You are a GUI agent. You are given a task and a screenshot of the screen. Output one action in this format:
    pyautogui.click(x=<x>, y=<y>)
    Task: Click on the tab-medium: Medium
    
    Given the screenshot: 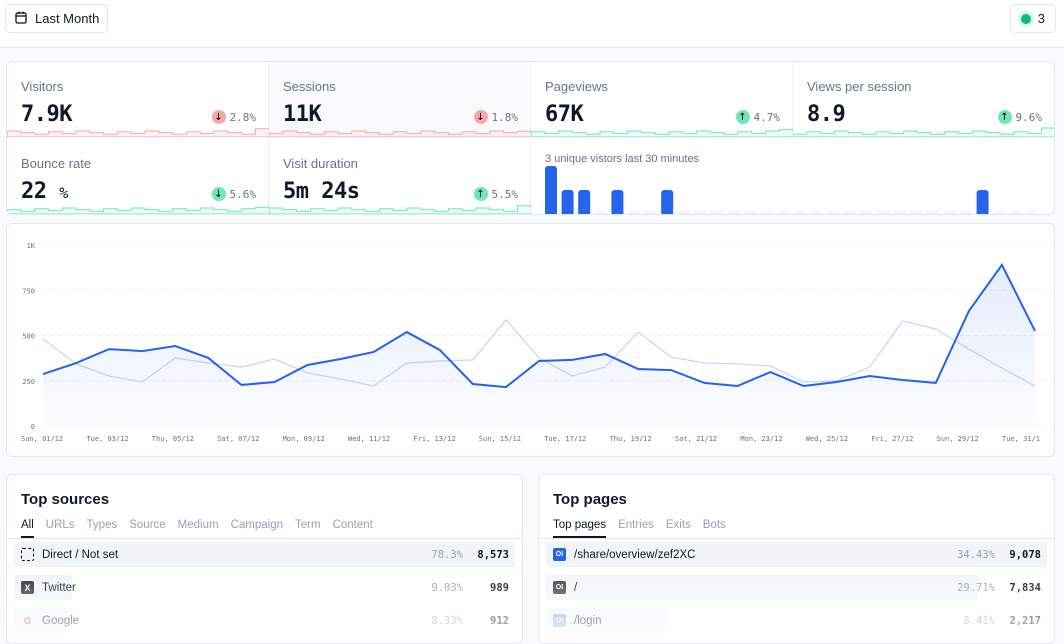 What is the action you would take?
    pyautogui.click(x=198, y=528)
    